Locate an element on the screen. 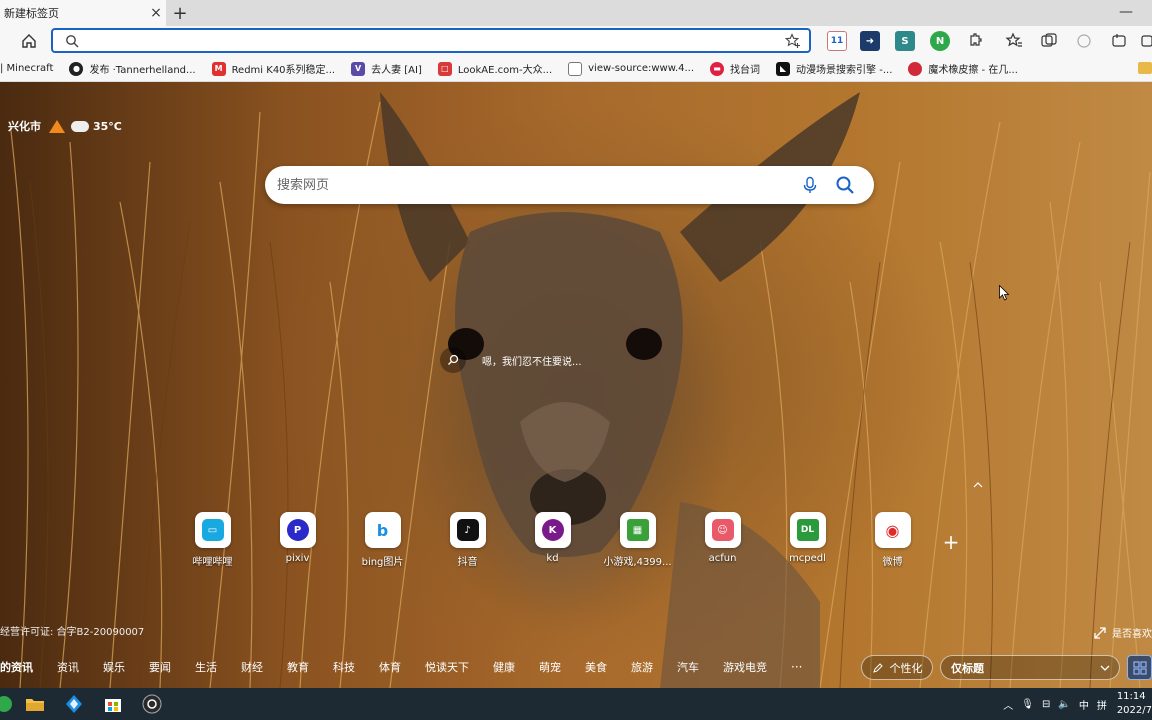 The height and width of the screenshot is (720, 1152). other-favorites-folder-icon is located at coordinates (1145, 68).